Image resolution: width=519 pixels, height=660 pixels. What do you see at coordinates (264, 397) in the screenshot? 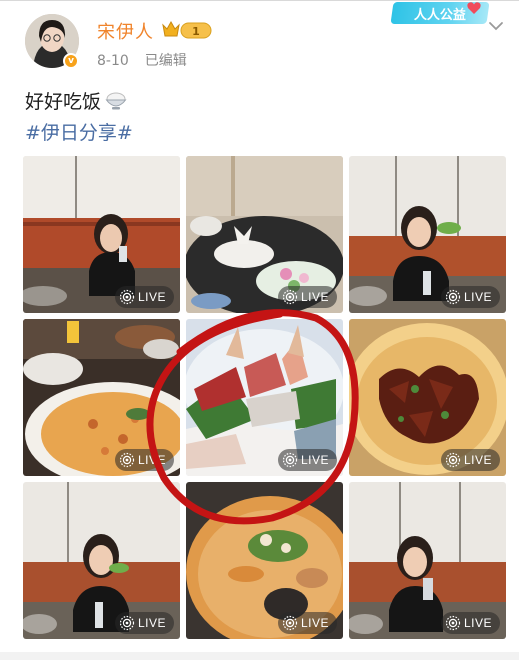
I see `photo-5: LIVE` at bounding box center [264, 397].